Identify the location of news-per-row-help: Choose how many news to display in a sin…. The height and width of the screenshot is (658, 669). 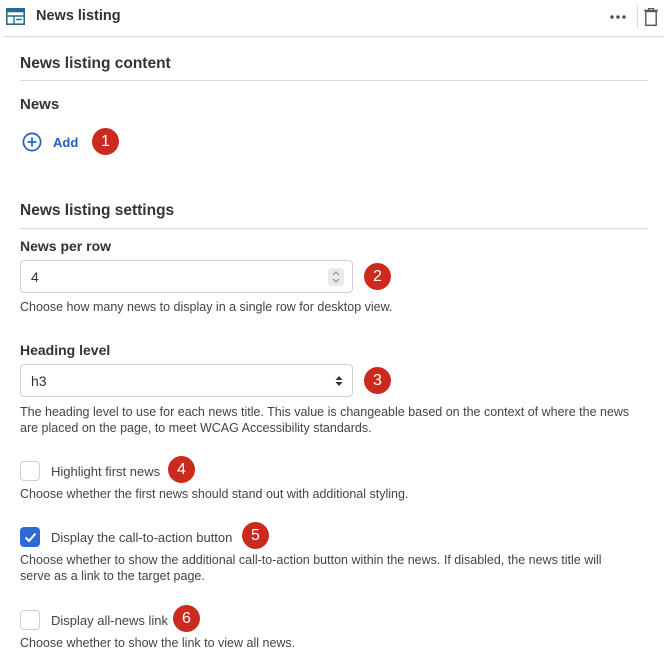
(206, 307).